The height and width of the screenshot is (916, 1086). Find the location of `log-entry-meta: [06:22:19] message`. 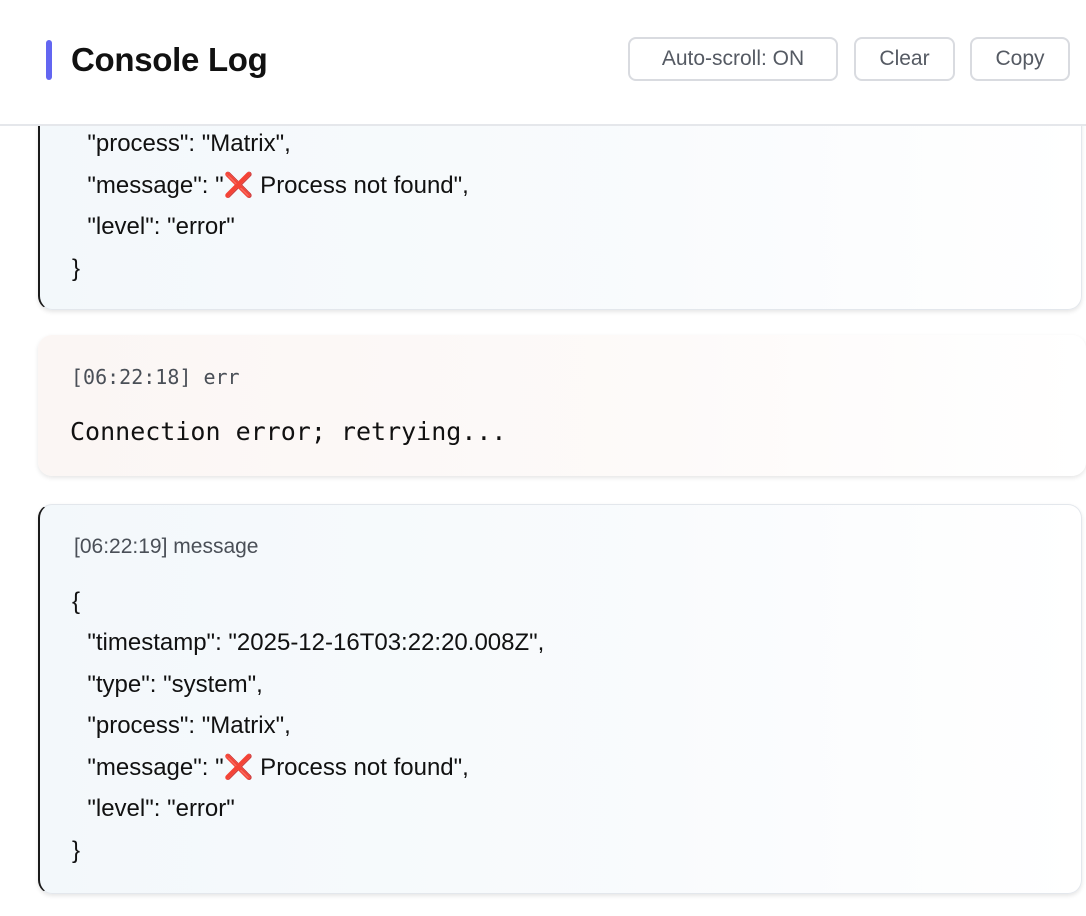

log-entry-meta: [06:22:19] message is located at coordinates (166, 547).